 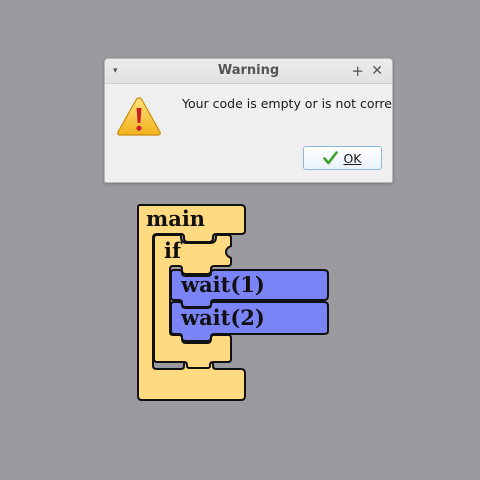 What do you see at coordinates (173, 250) in the screenshot?
I see `if-block-label: if` at bounding box center [173, 250].